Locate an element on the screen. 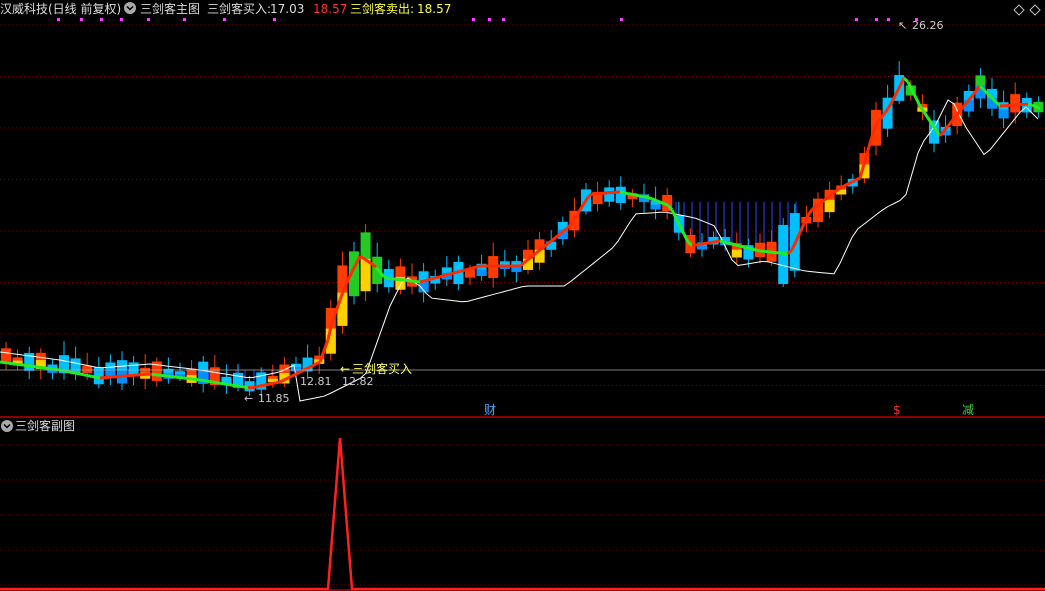  top-markers is located at coordinates (487, 19).